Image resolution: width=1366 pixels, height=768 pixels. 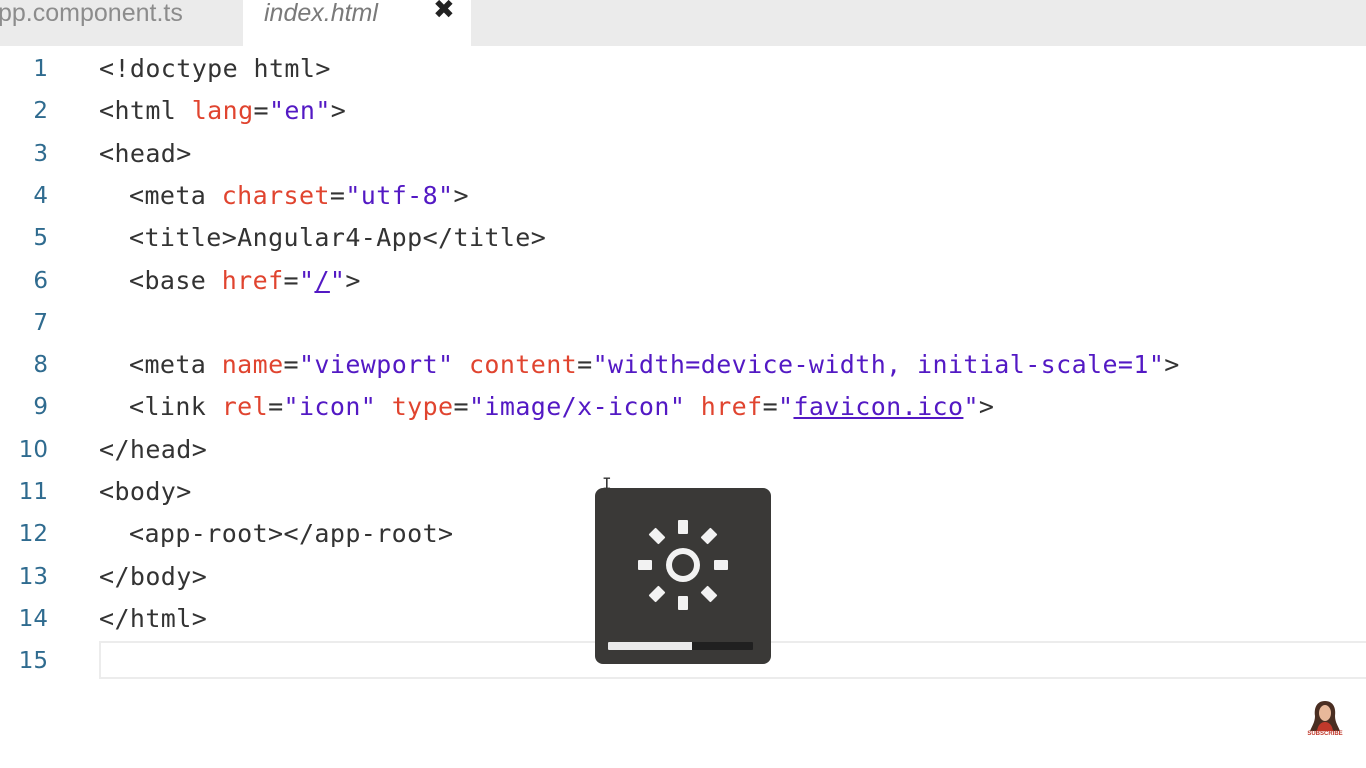 I want to click on code-text: </body>, so click(x=153, y=577).